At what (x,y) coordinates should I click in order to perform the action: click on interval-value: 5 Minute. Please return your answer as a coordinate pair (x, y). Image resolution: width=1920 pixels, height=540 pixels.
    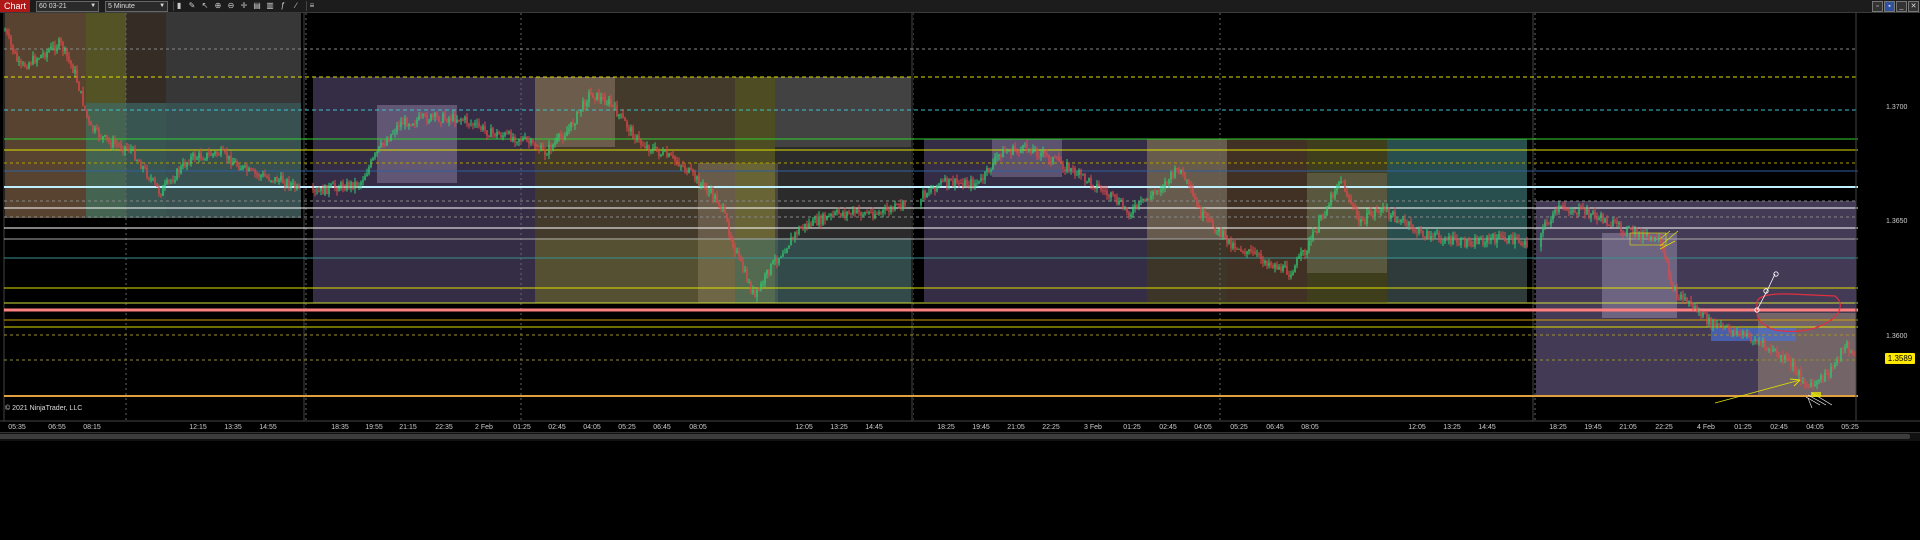
    Looking at the image, I should click on (121, 6).